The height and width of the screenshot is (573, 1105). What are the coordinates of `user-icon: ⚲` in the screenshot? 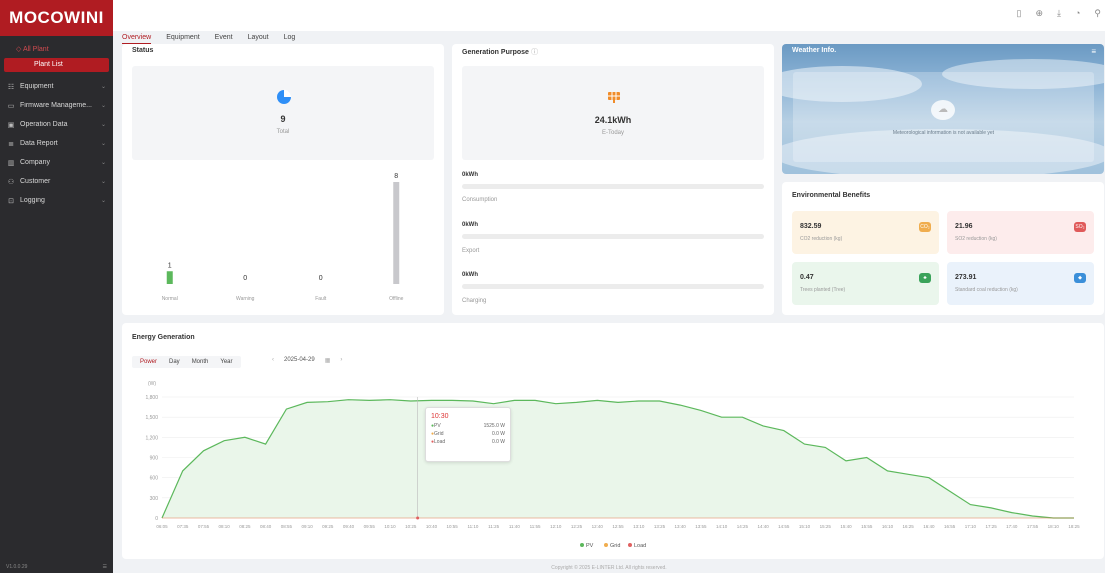 It's located at (1097, 13).